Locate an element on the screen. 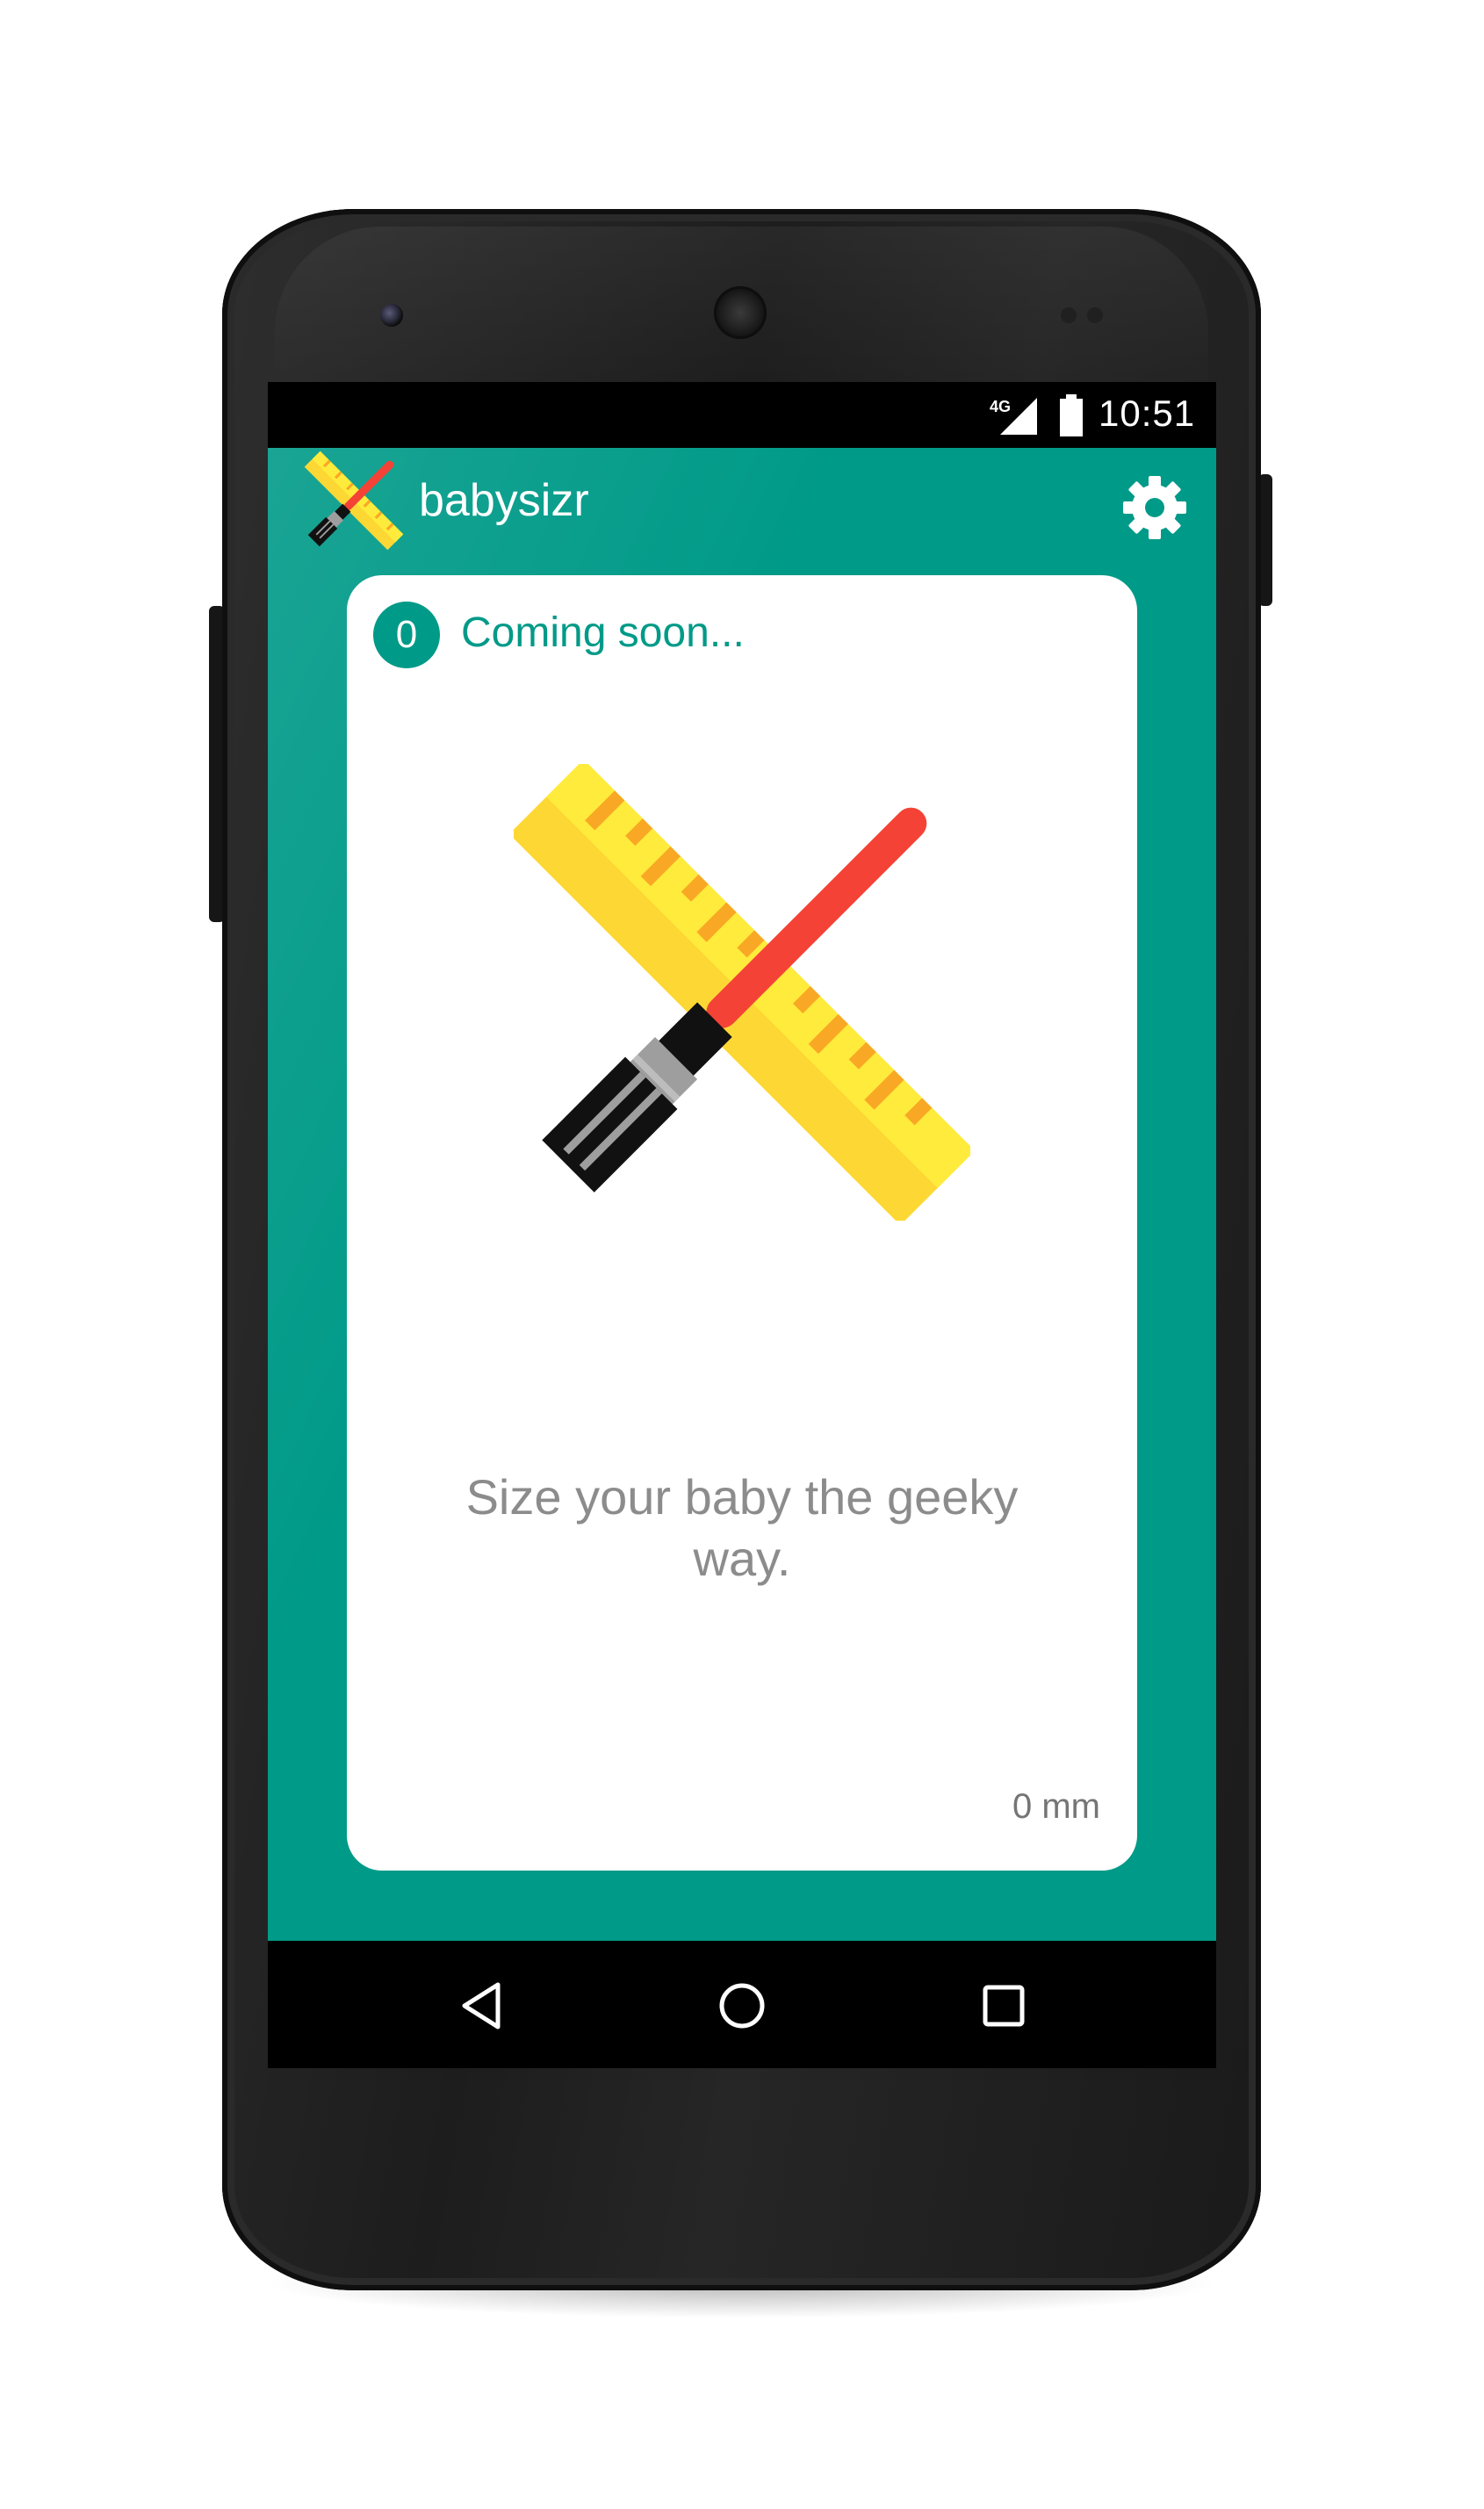 The image size is (1484, 2509). clock: 10:51 is located at coordinates (1147, 413).